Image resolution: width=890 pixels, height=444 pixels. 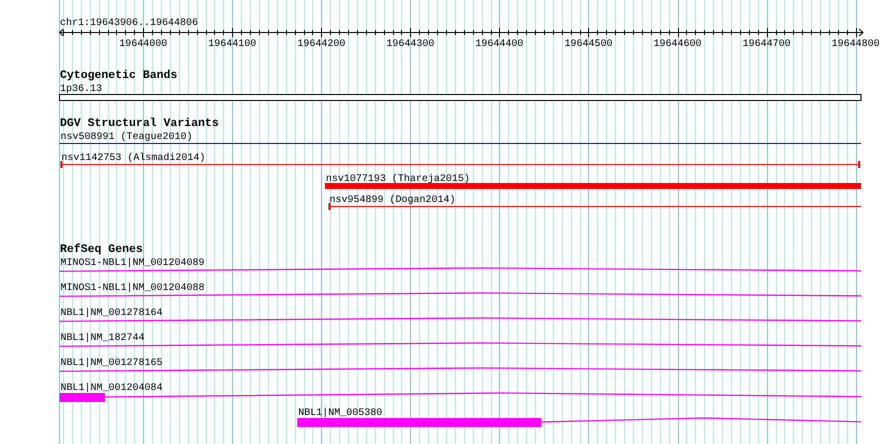 What do you see at coordinates (132, 288) in the screenshot?
I see `feature-label: MINOS1-NBL1|NM_001204088` at bounding box center [132, 288].